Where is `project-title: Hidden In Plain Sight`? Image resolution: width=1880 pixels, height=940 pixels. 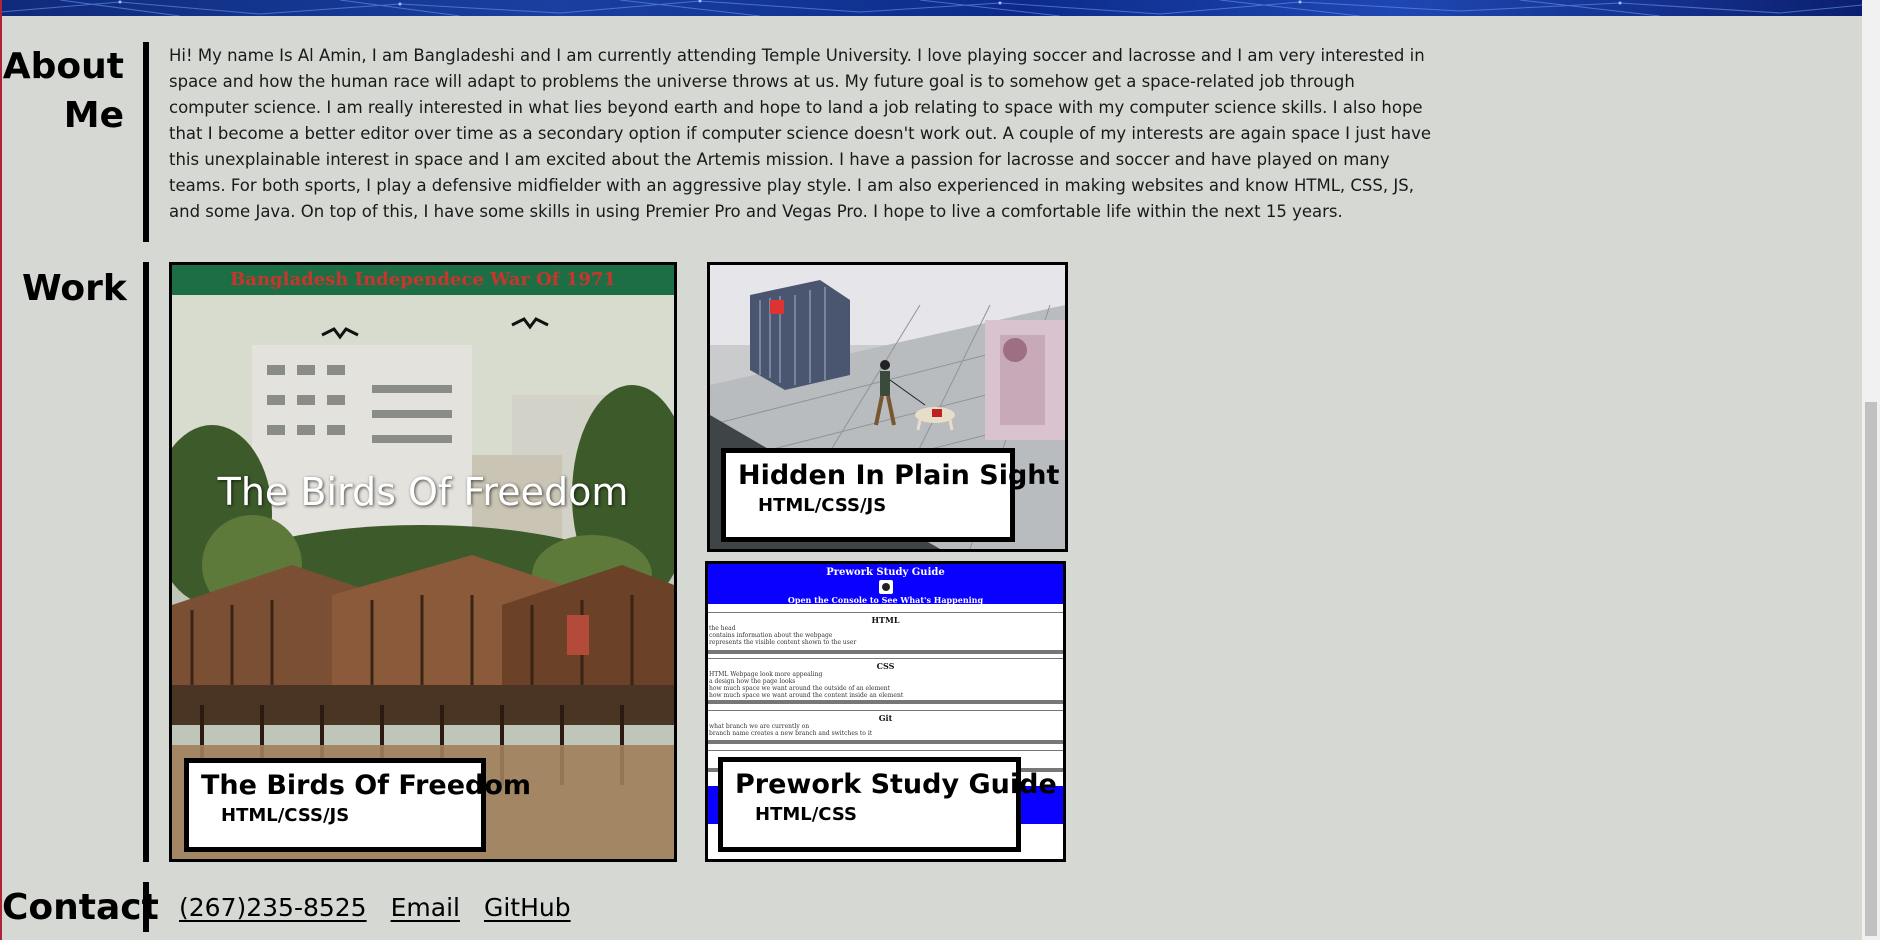 project-title: Hidden In Plain Sight is located at coordinates (899, 475).